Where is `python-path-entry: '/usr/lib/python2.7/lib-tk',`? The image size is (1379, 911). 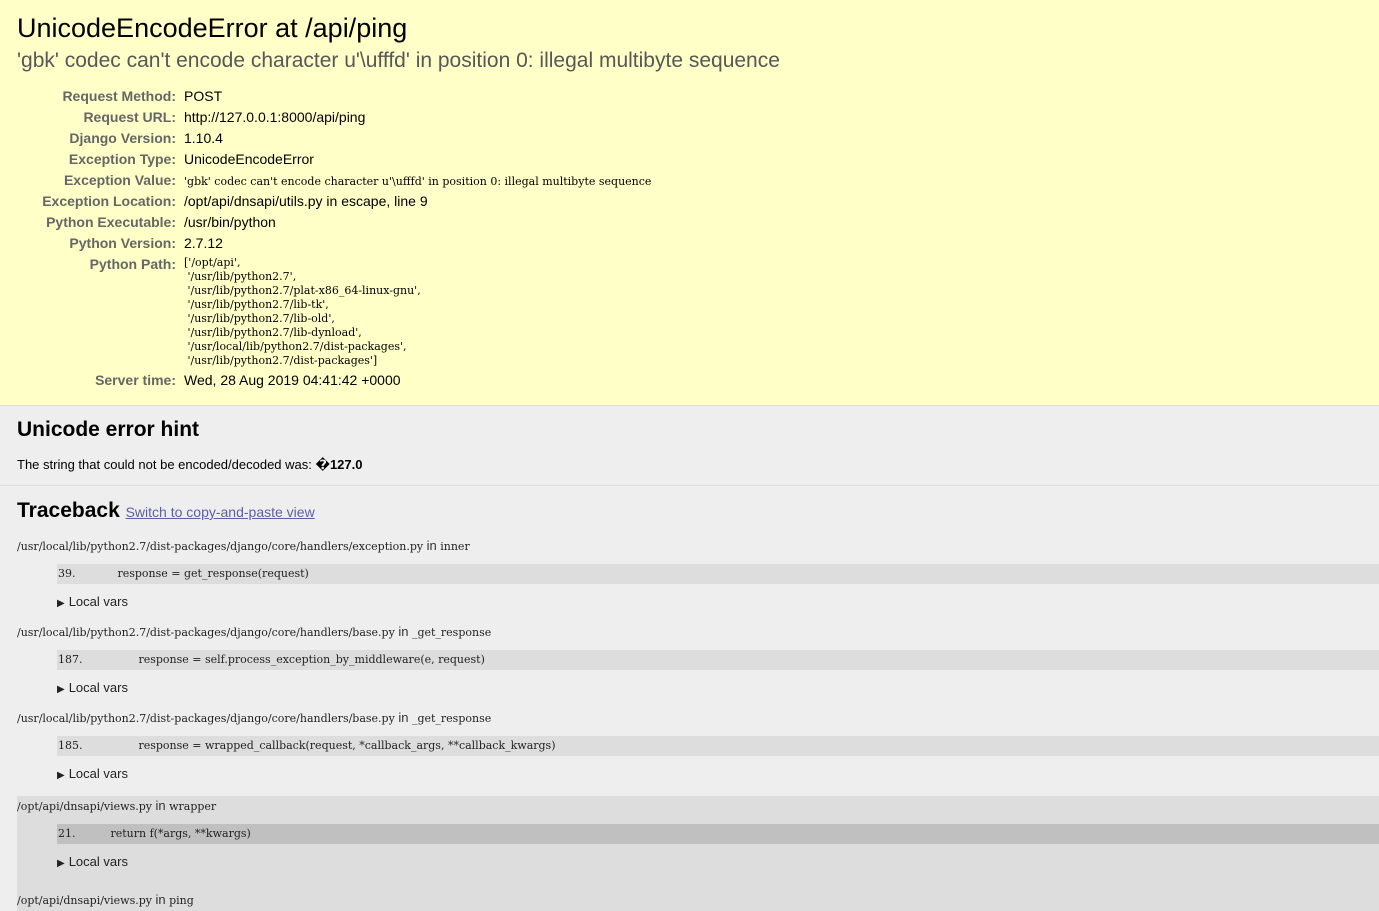 python-path-entry: '/usr/lib/python2.7/lib-tk', is located at coordinates (256, 304).